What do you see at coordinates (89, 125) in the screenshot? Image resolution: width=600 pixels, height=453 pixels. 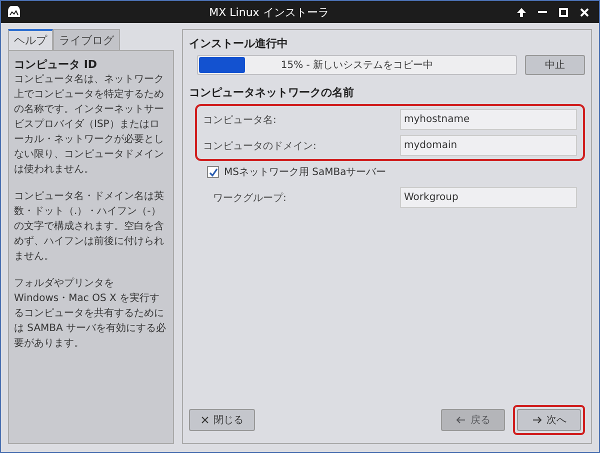 I see `help-paragraph: コンピュータ名は、ネットワーク上でコンピュータを特定するための名称です。インターネットサービスプロバイダ（ISP）またはローカル・ネットワークが必要としない限り、コンピュータドメインは使われません。` at bounding box center [89, 125].